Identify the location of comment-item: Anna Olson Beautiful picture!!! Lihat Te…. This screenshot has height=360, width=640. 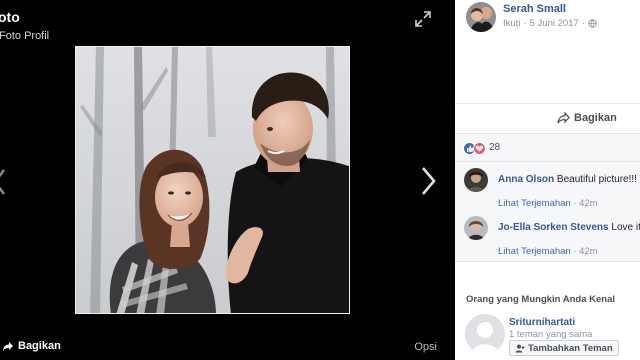
(547, 186).